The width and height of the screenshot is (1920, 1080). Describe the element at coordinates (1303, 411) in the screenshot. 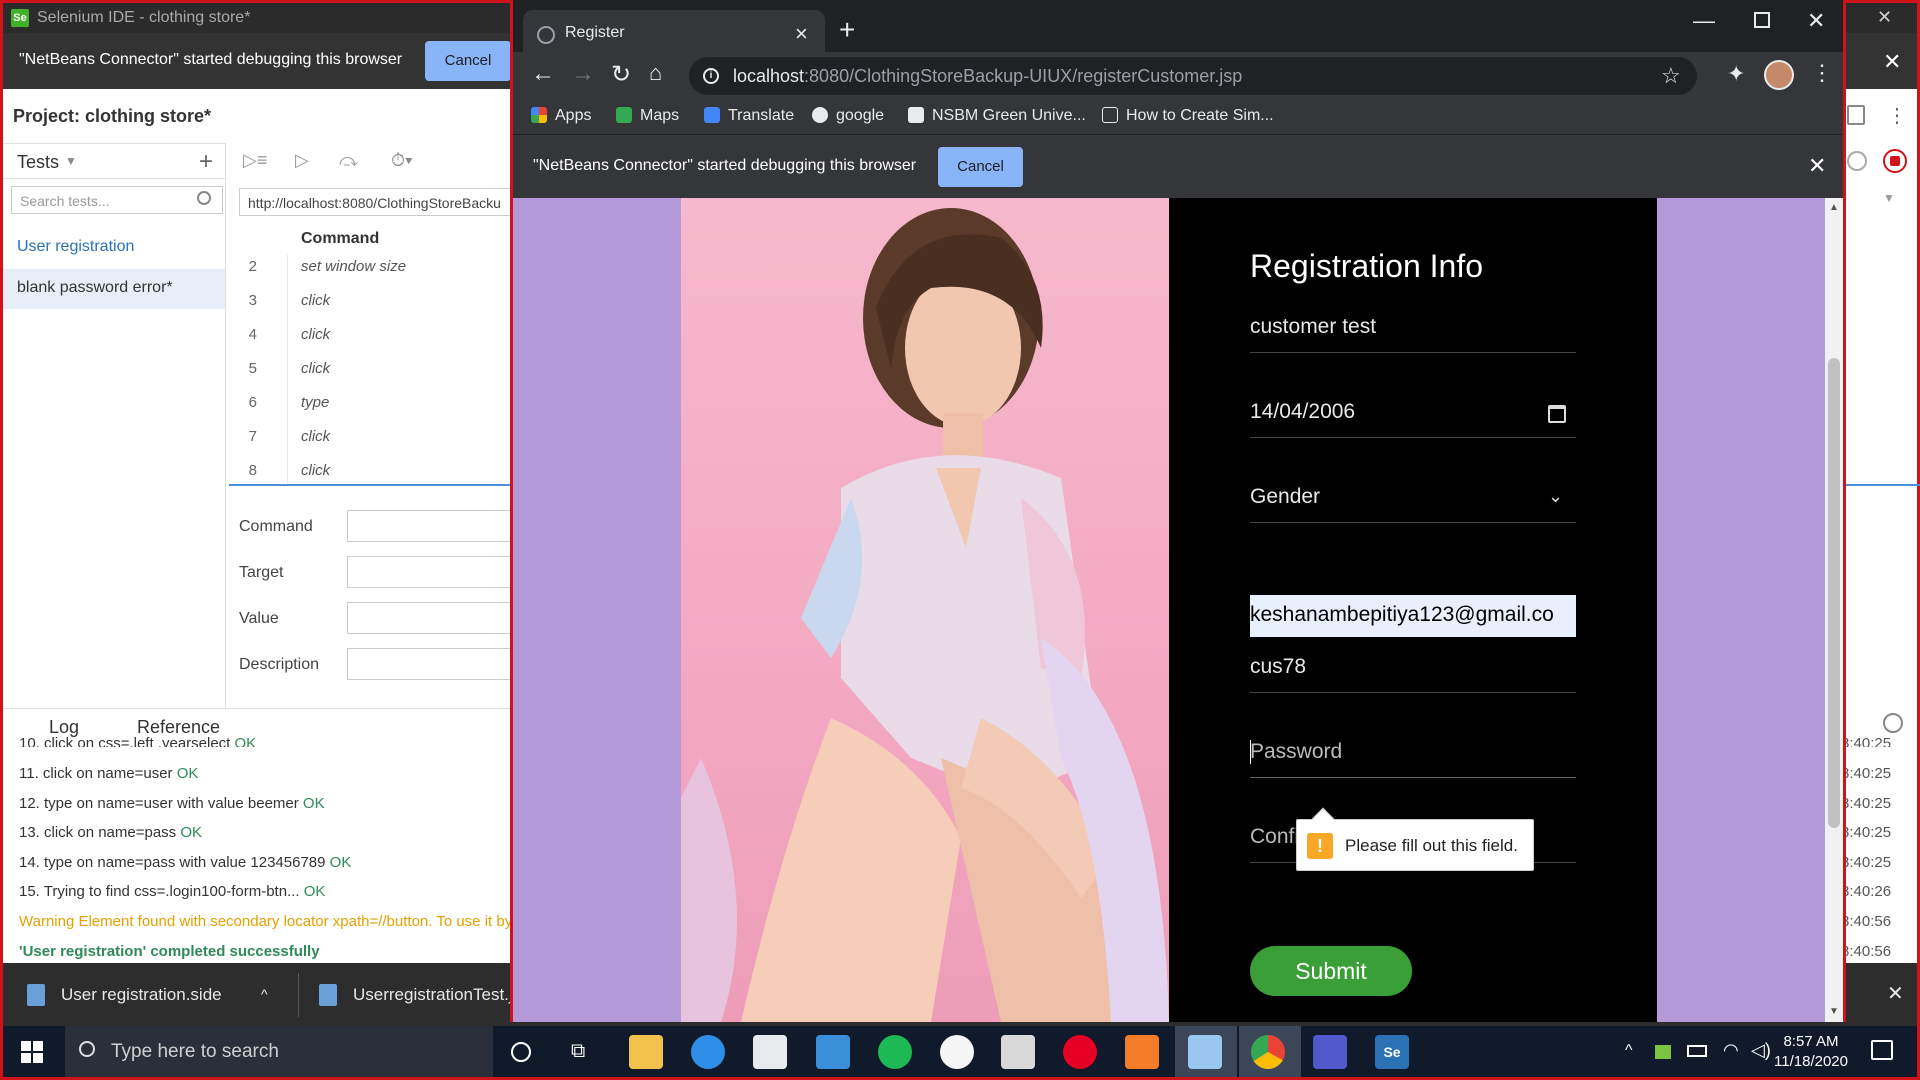

I see `date-of-birth-value: 14/04/2006` at that location.